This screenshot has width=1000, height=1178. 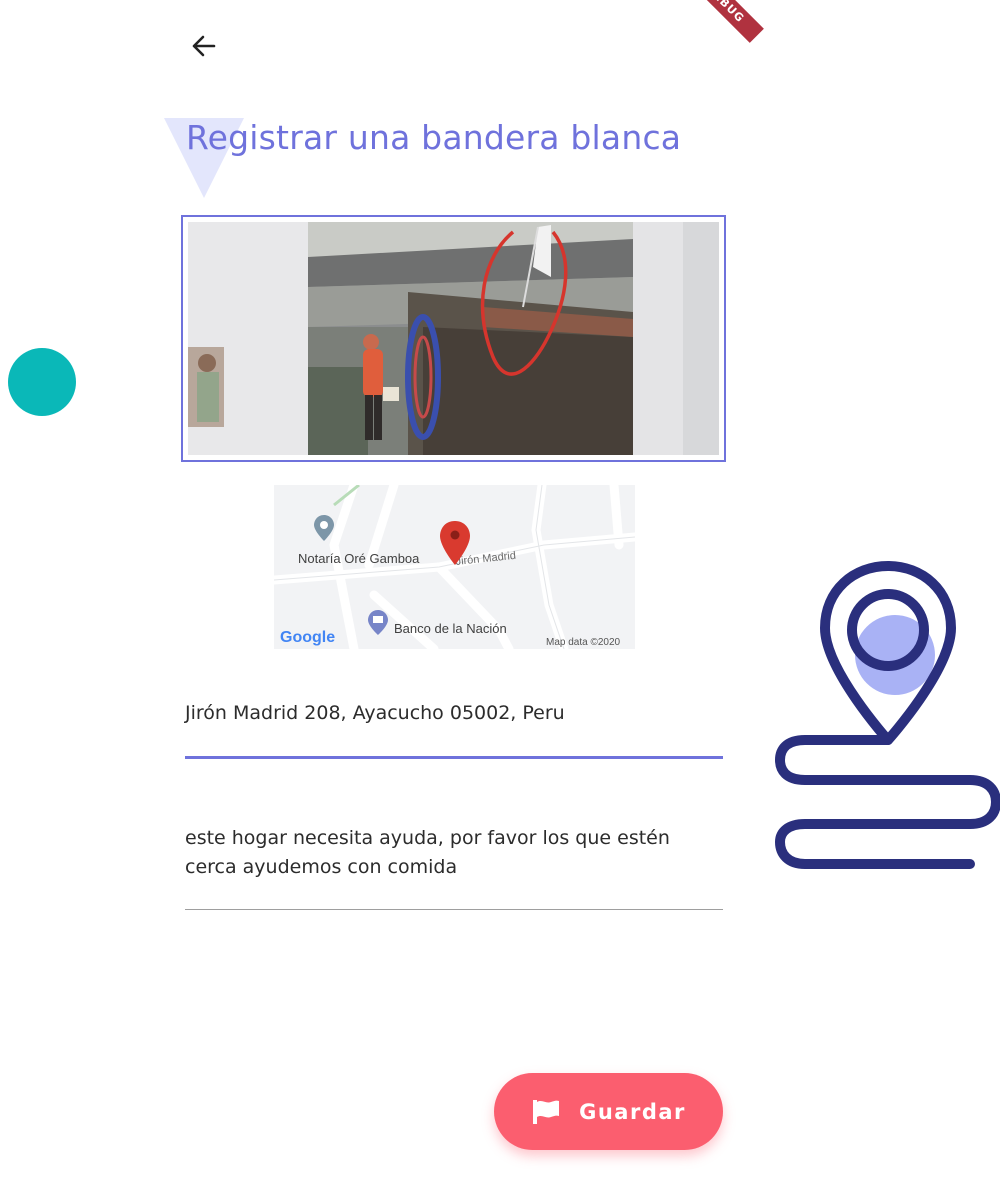 What do you see at coordinates (546, 1111) in the screenshot?
I see `flag-icon` at bounding box center [546, 1111].